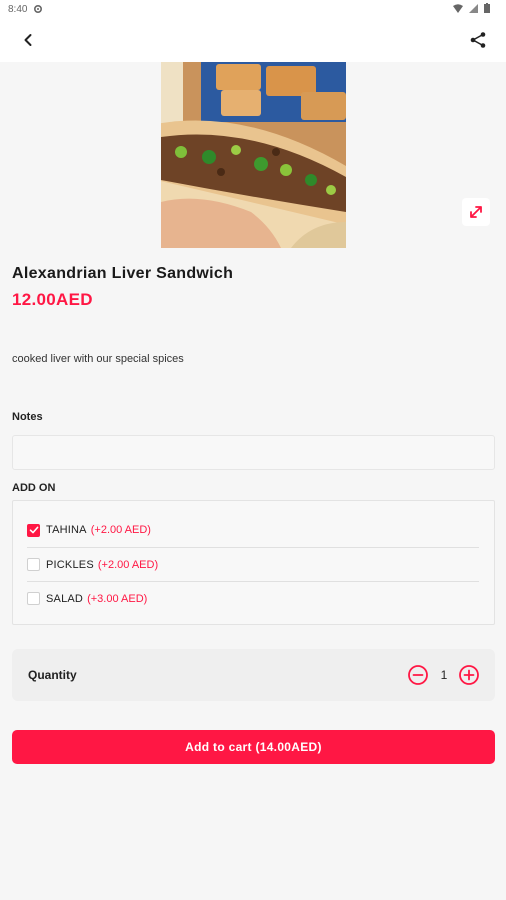 The image size is (506, 900). Describe the element at coordinates (33, 564) in the screenshot. I see `addon-checkbox-pickles` at that location.